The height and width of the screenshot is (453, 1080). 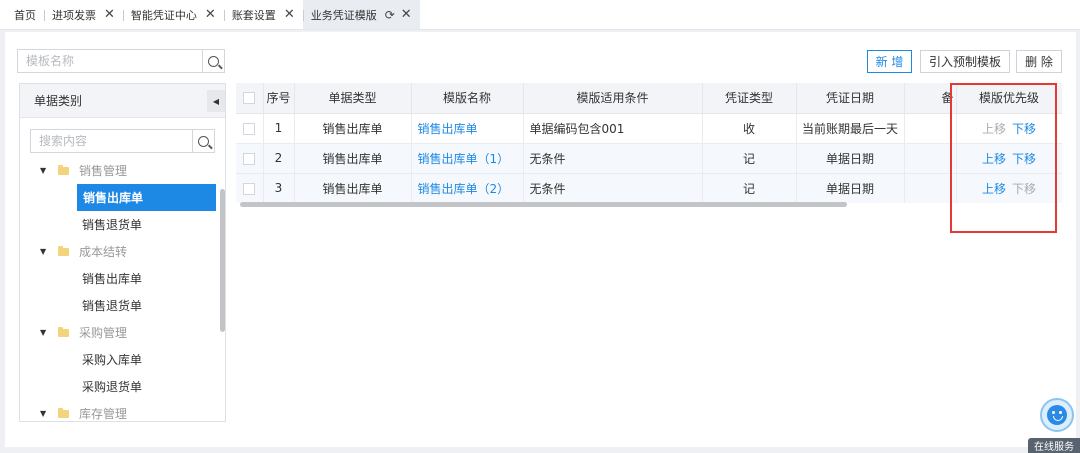 What do you see at coordinates (390, 15) in the screenshot?
I see `refresh-icon: ⟳` at bounding box center [390, 15].